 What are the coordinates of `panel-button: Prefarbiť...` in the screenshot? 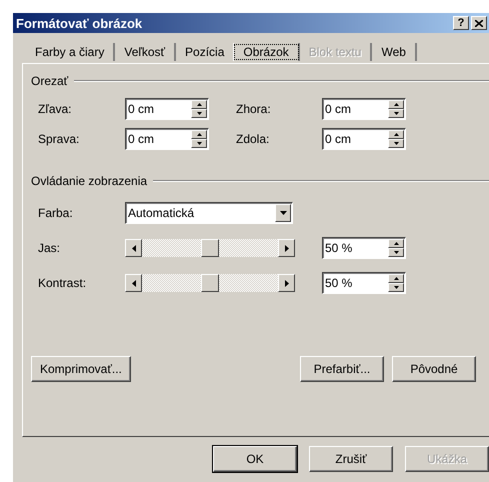 It's located at (342, 369).